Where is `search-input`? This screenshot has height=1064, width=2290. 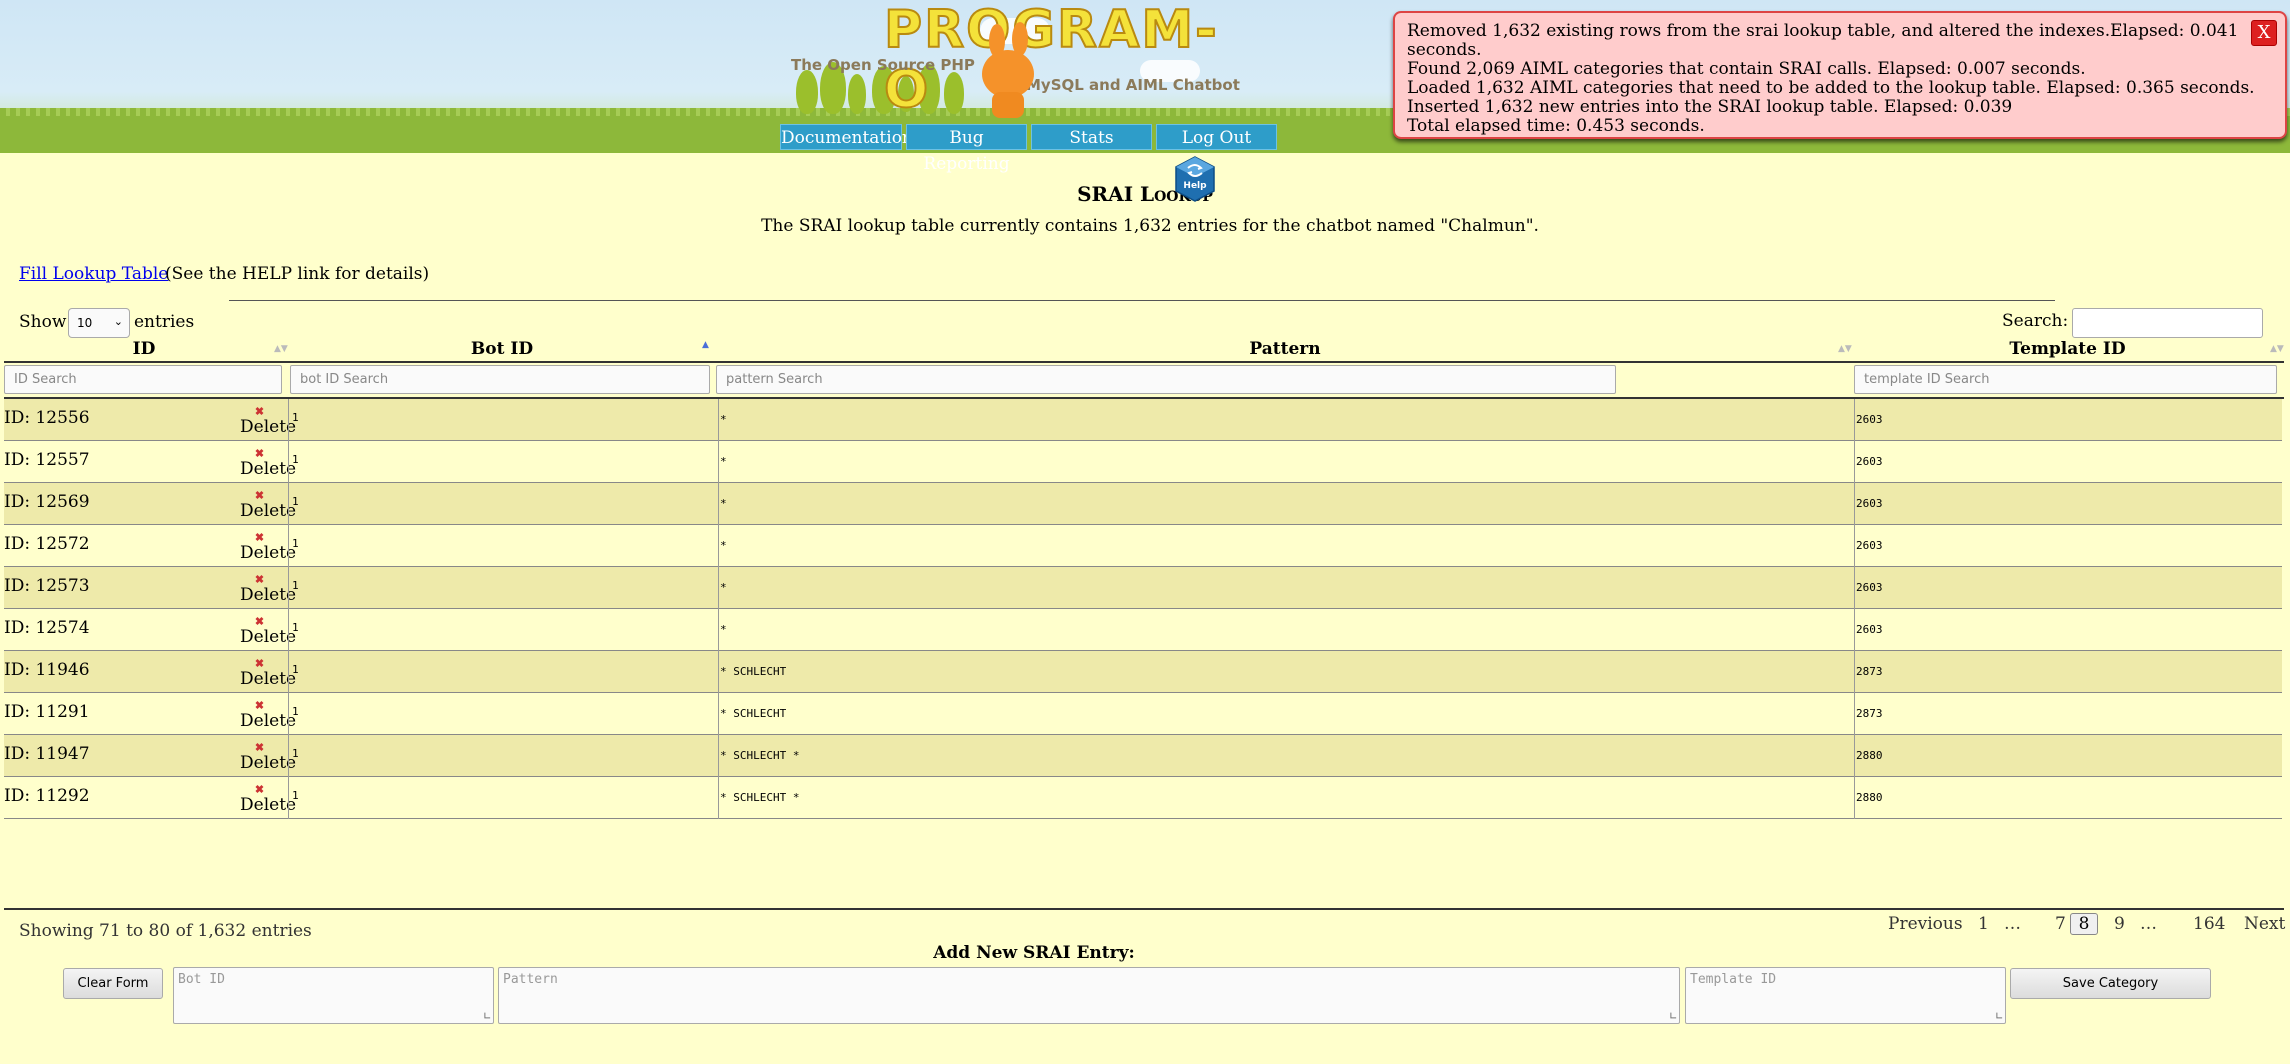 search-input is located at coordinates (2167, 323).